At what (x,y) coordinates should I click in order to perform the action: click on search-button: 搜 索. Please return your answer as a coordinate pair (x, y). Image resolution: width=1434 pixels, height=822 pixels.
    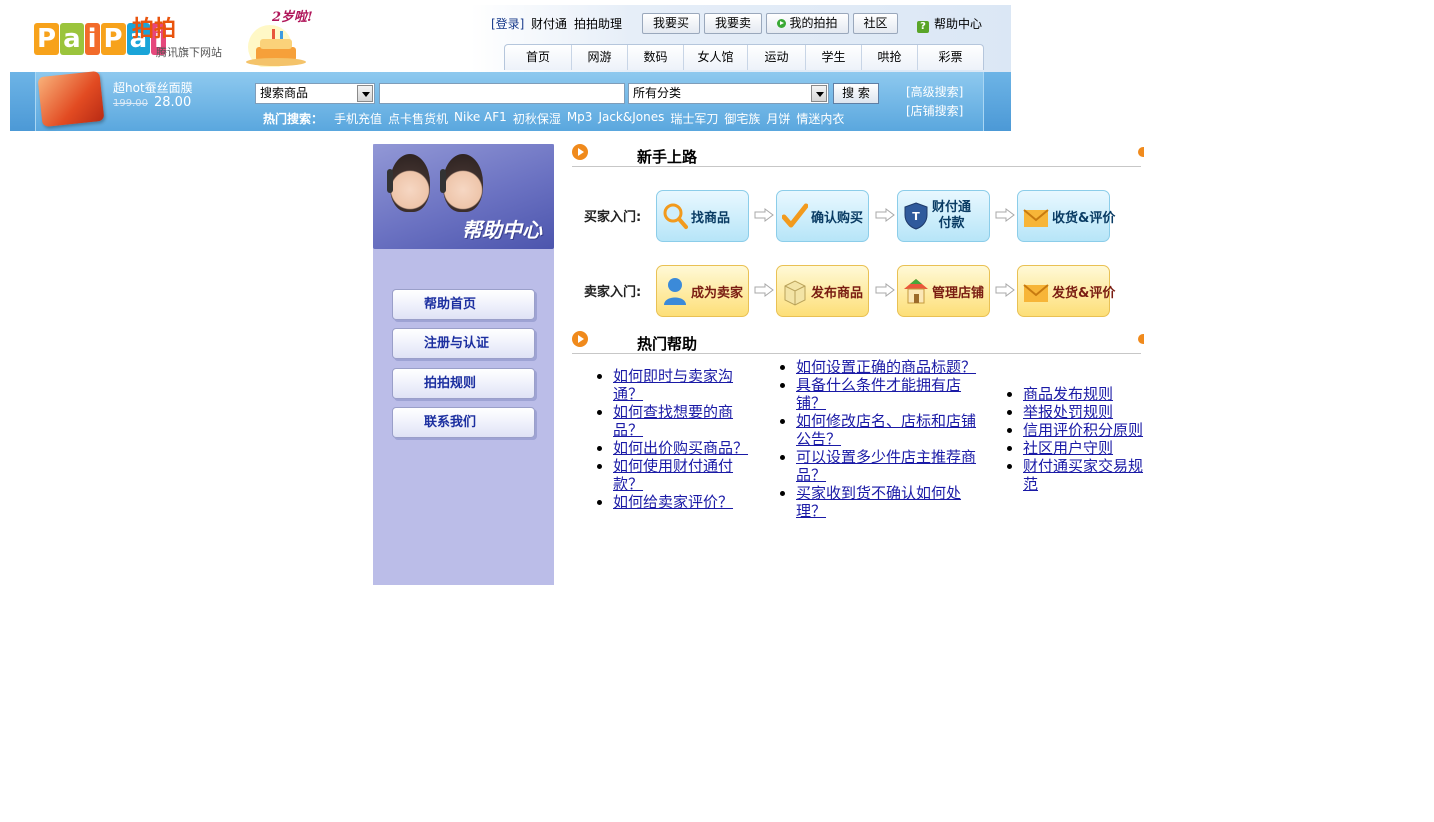
    Looking at the image, I should click on (856, 93).